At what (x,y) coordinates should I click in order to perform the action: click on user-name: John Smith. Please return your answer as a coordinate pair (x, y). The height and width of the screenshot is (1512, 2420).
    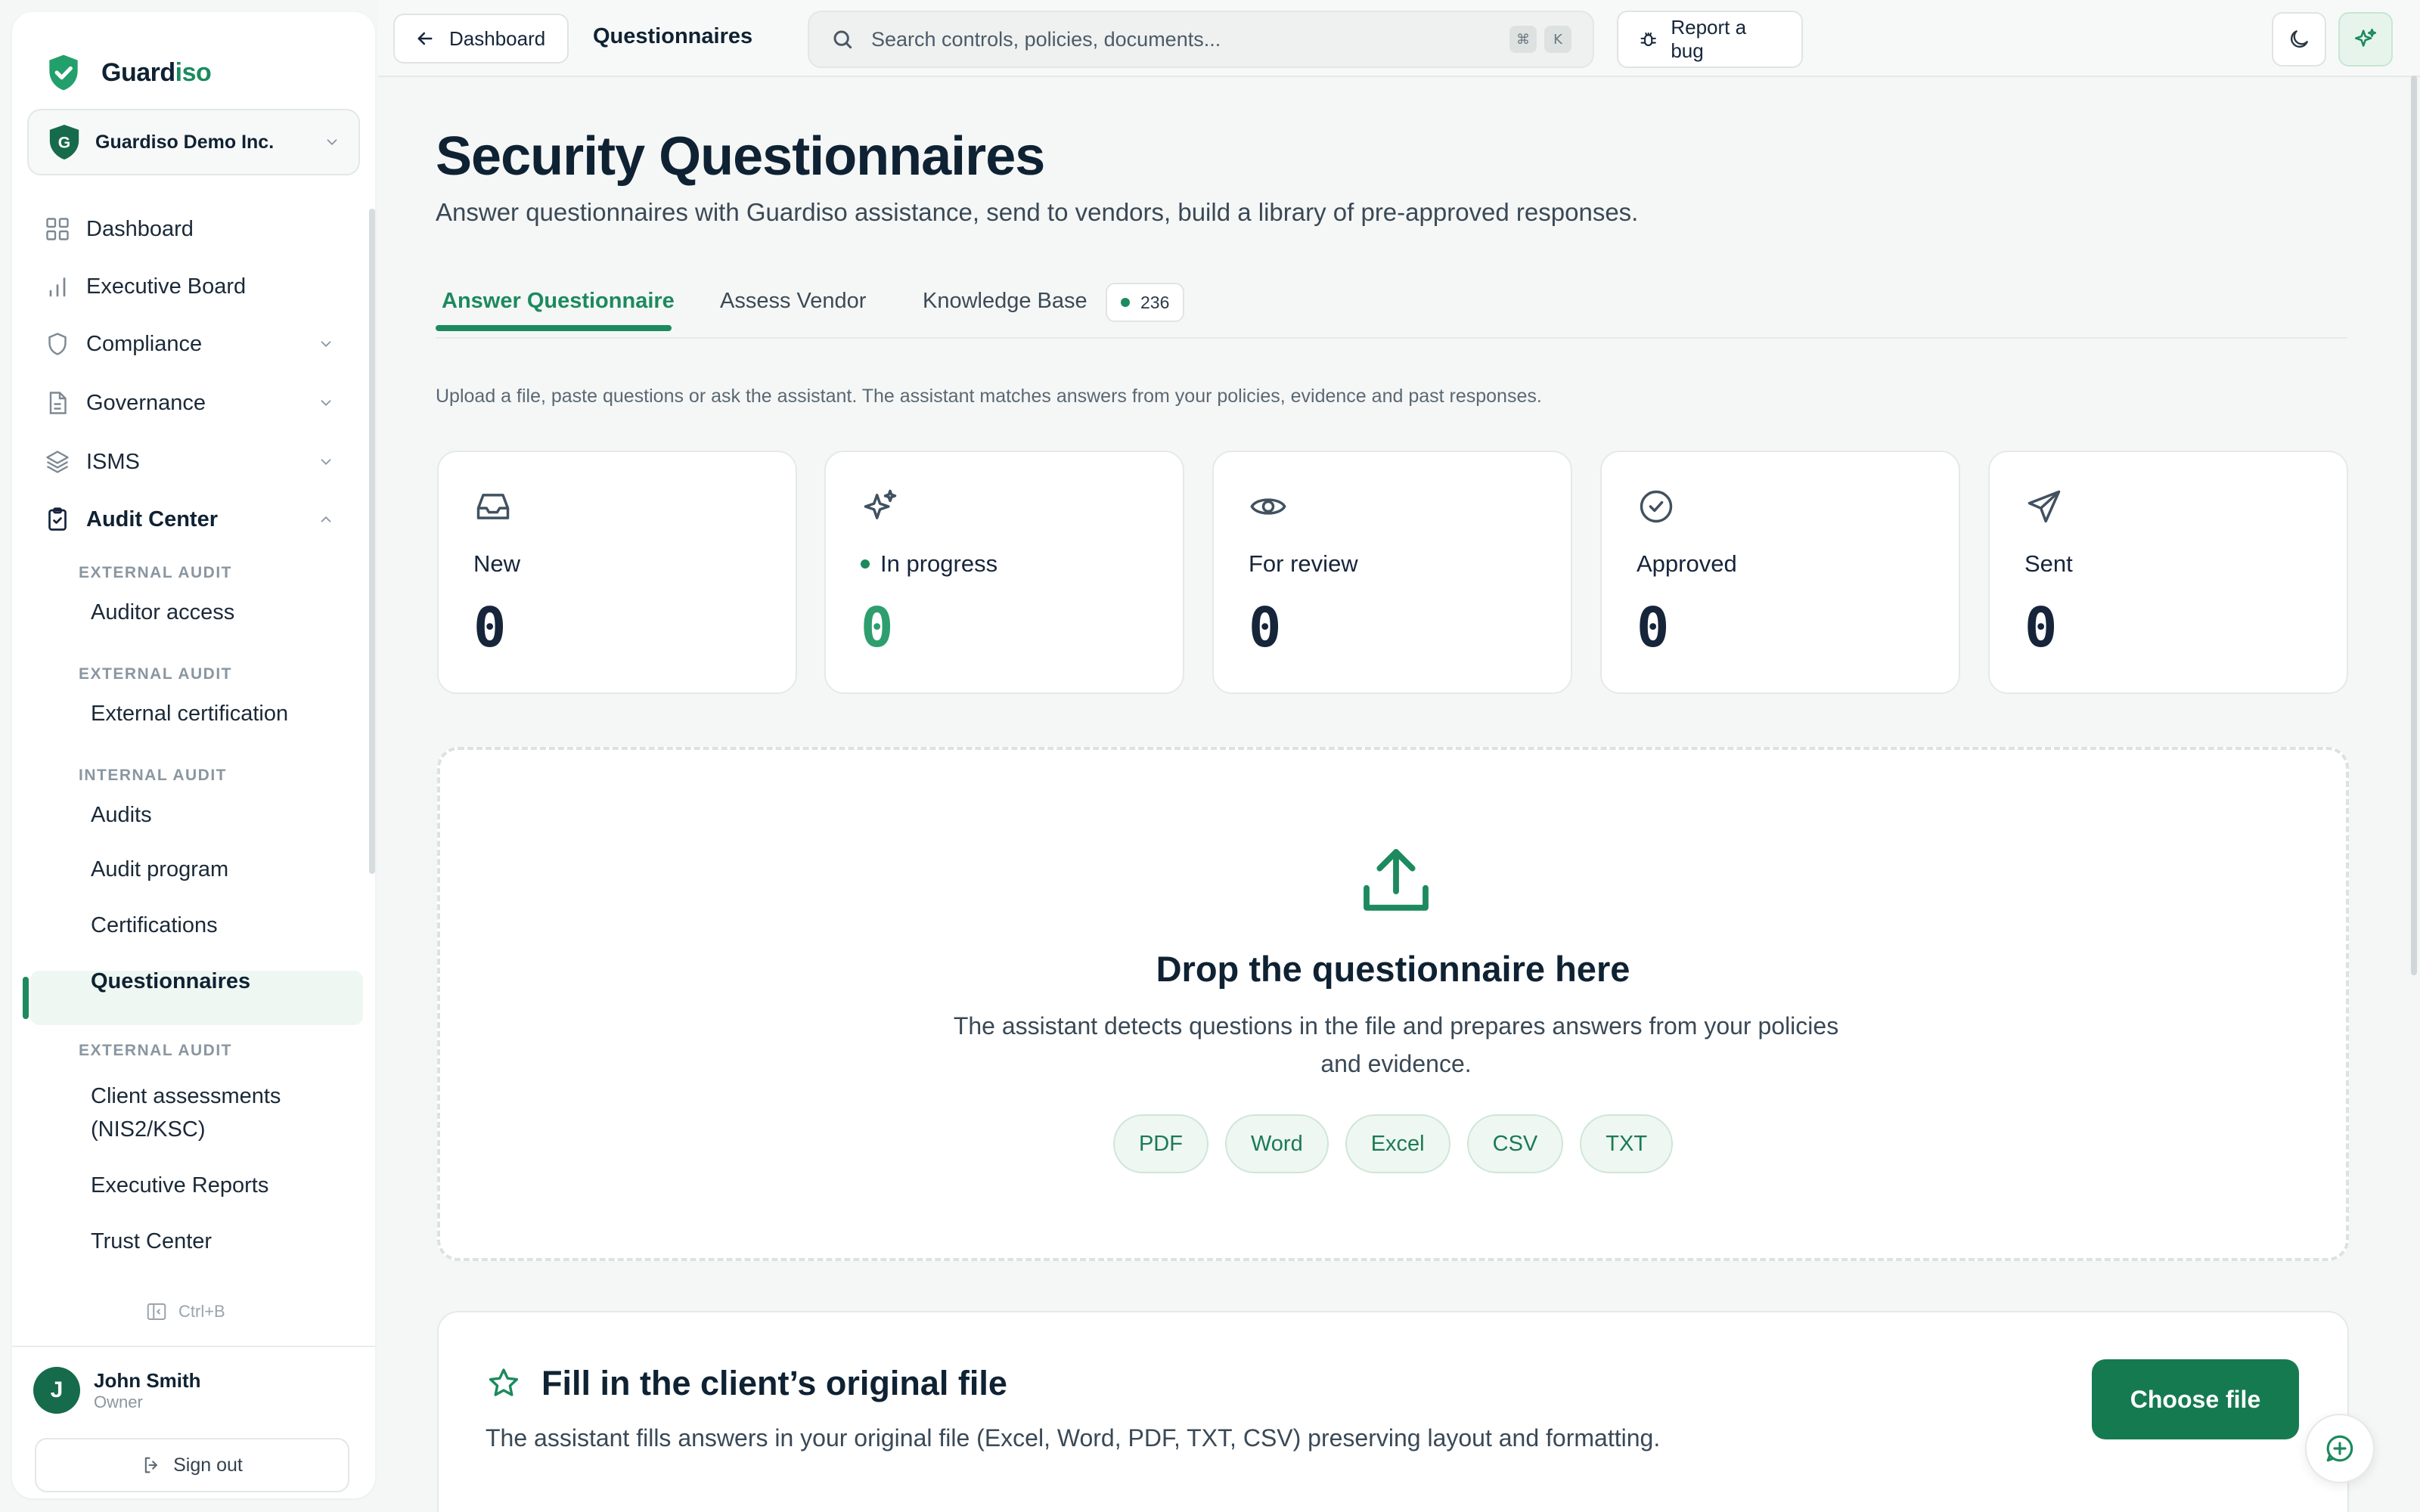
    Looking at the image, I should click on (147, 1380).